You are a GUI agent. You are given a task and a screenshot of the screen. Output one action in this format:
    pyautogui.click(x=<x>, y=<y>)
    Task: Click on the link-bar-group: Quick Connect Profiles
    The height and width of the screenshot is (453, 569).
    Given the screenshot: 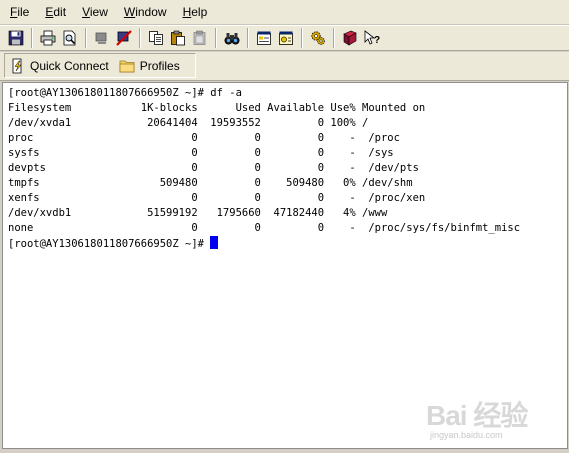 What is the action you would take?
    pyautogui.click(x=100, y=65)
    